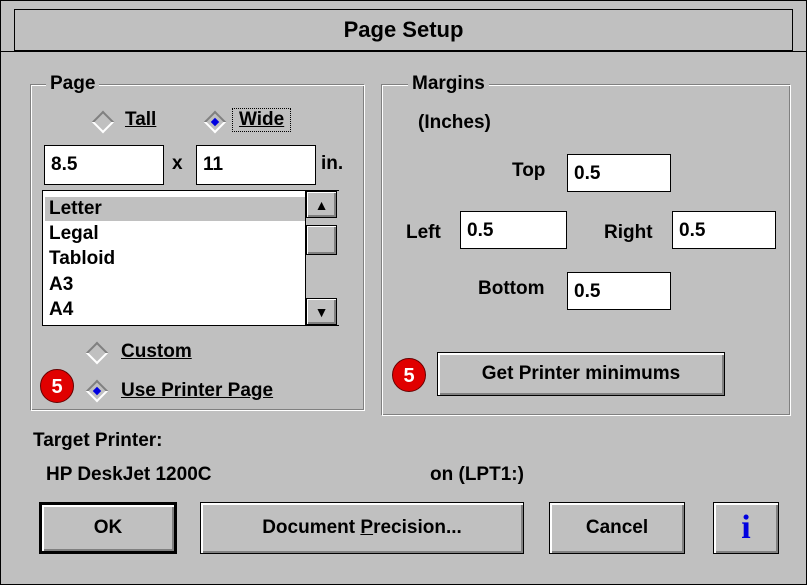  Describe the element at coordinates (322, 258) in the screenshot. I see `paper-list-scrollbar: ▲ ▼` at that location.